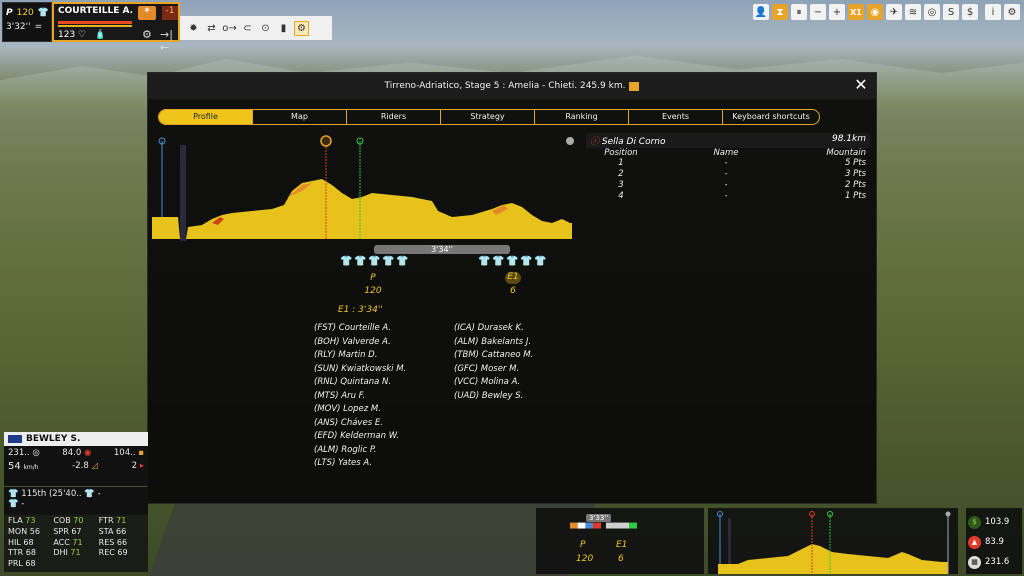 The width and height of the screenshot is (1024, 576). I want to click on hourglass-icon: ⧗, so click(780, 12).